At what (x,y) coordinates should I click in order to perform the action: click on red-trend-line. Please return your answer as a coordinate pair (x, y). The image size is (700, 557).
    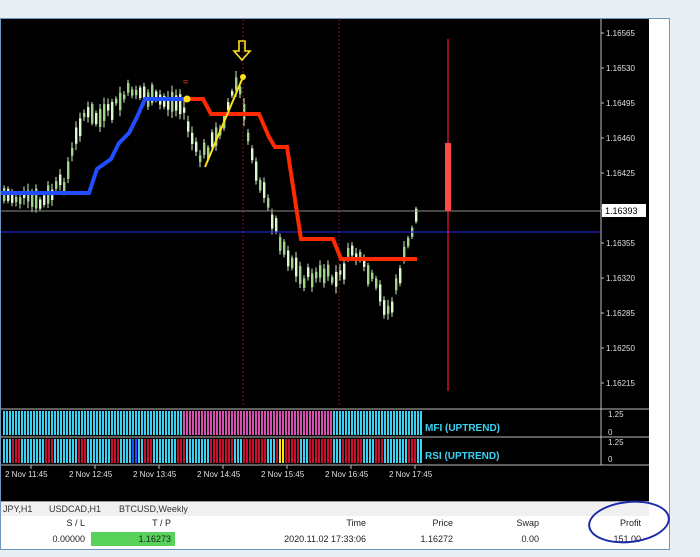
    Looking at the image, I should click on (302, 179).